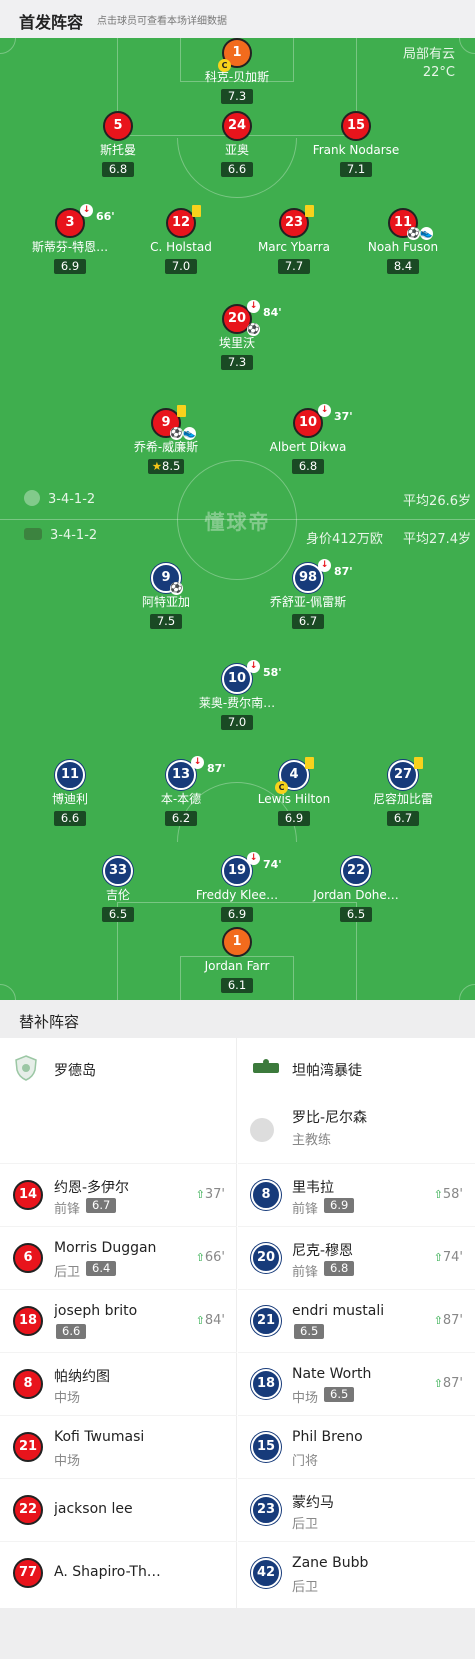 This screenshot has height=1659, width=475. What do you see at coordinates (312, 1140) in the screenshot?
I see `coach-role: 主教练` at bounding box center [312, 1140].